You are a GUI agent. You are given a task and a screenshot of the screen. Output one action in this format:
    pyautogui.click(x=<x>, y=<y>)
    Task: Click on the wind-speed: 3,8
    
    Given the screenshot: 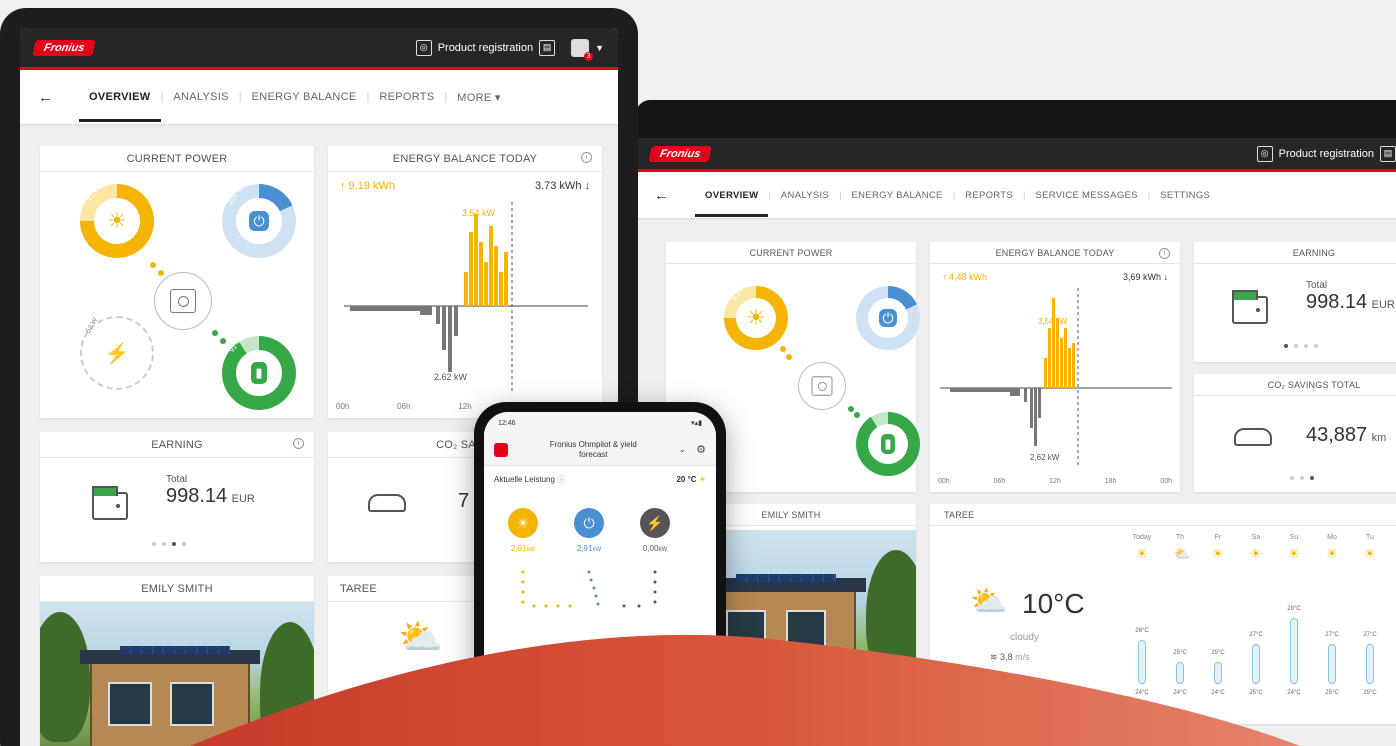 What is the action you would take?
    pyautogui.click(x=1006, y=657)
    